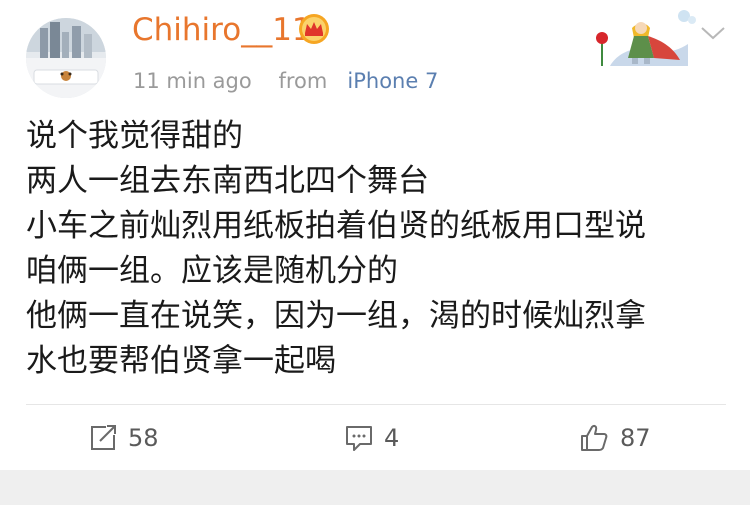  Describe the element at coordinates (123, 438) in the screenshot. I see `repost-button: 58` at that location.